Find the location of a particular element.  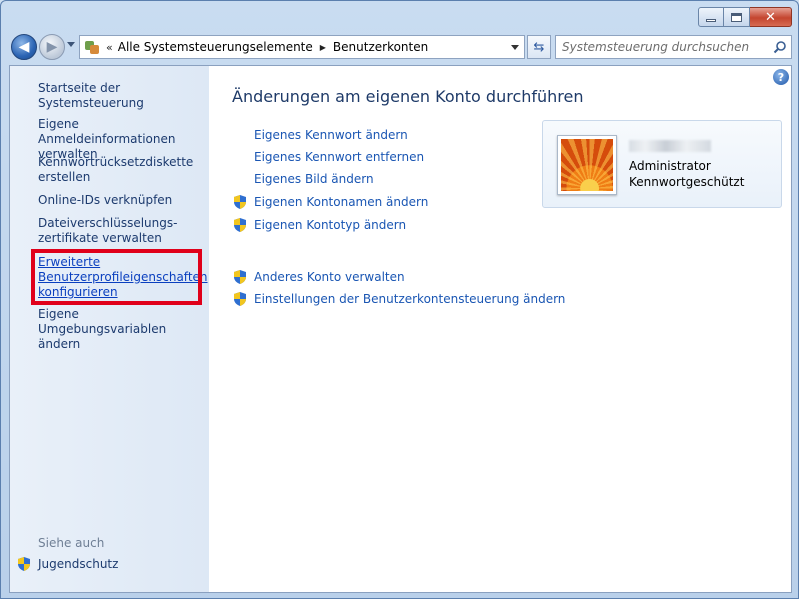

minimize-icon is located at coordinates (711, 20).